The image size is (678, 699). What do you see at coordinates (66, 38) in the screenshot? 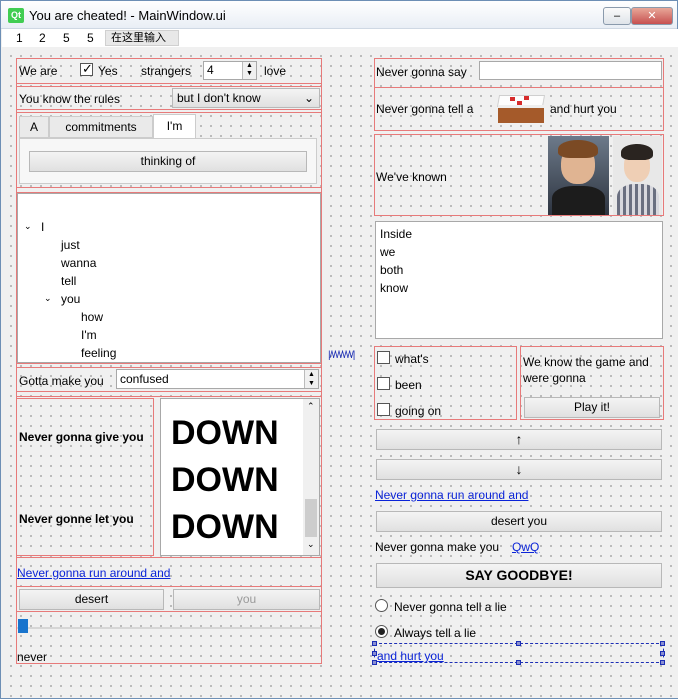
I see `menu-item-3: 5` at bounding box center [66, 38].